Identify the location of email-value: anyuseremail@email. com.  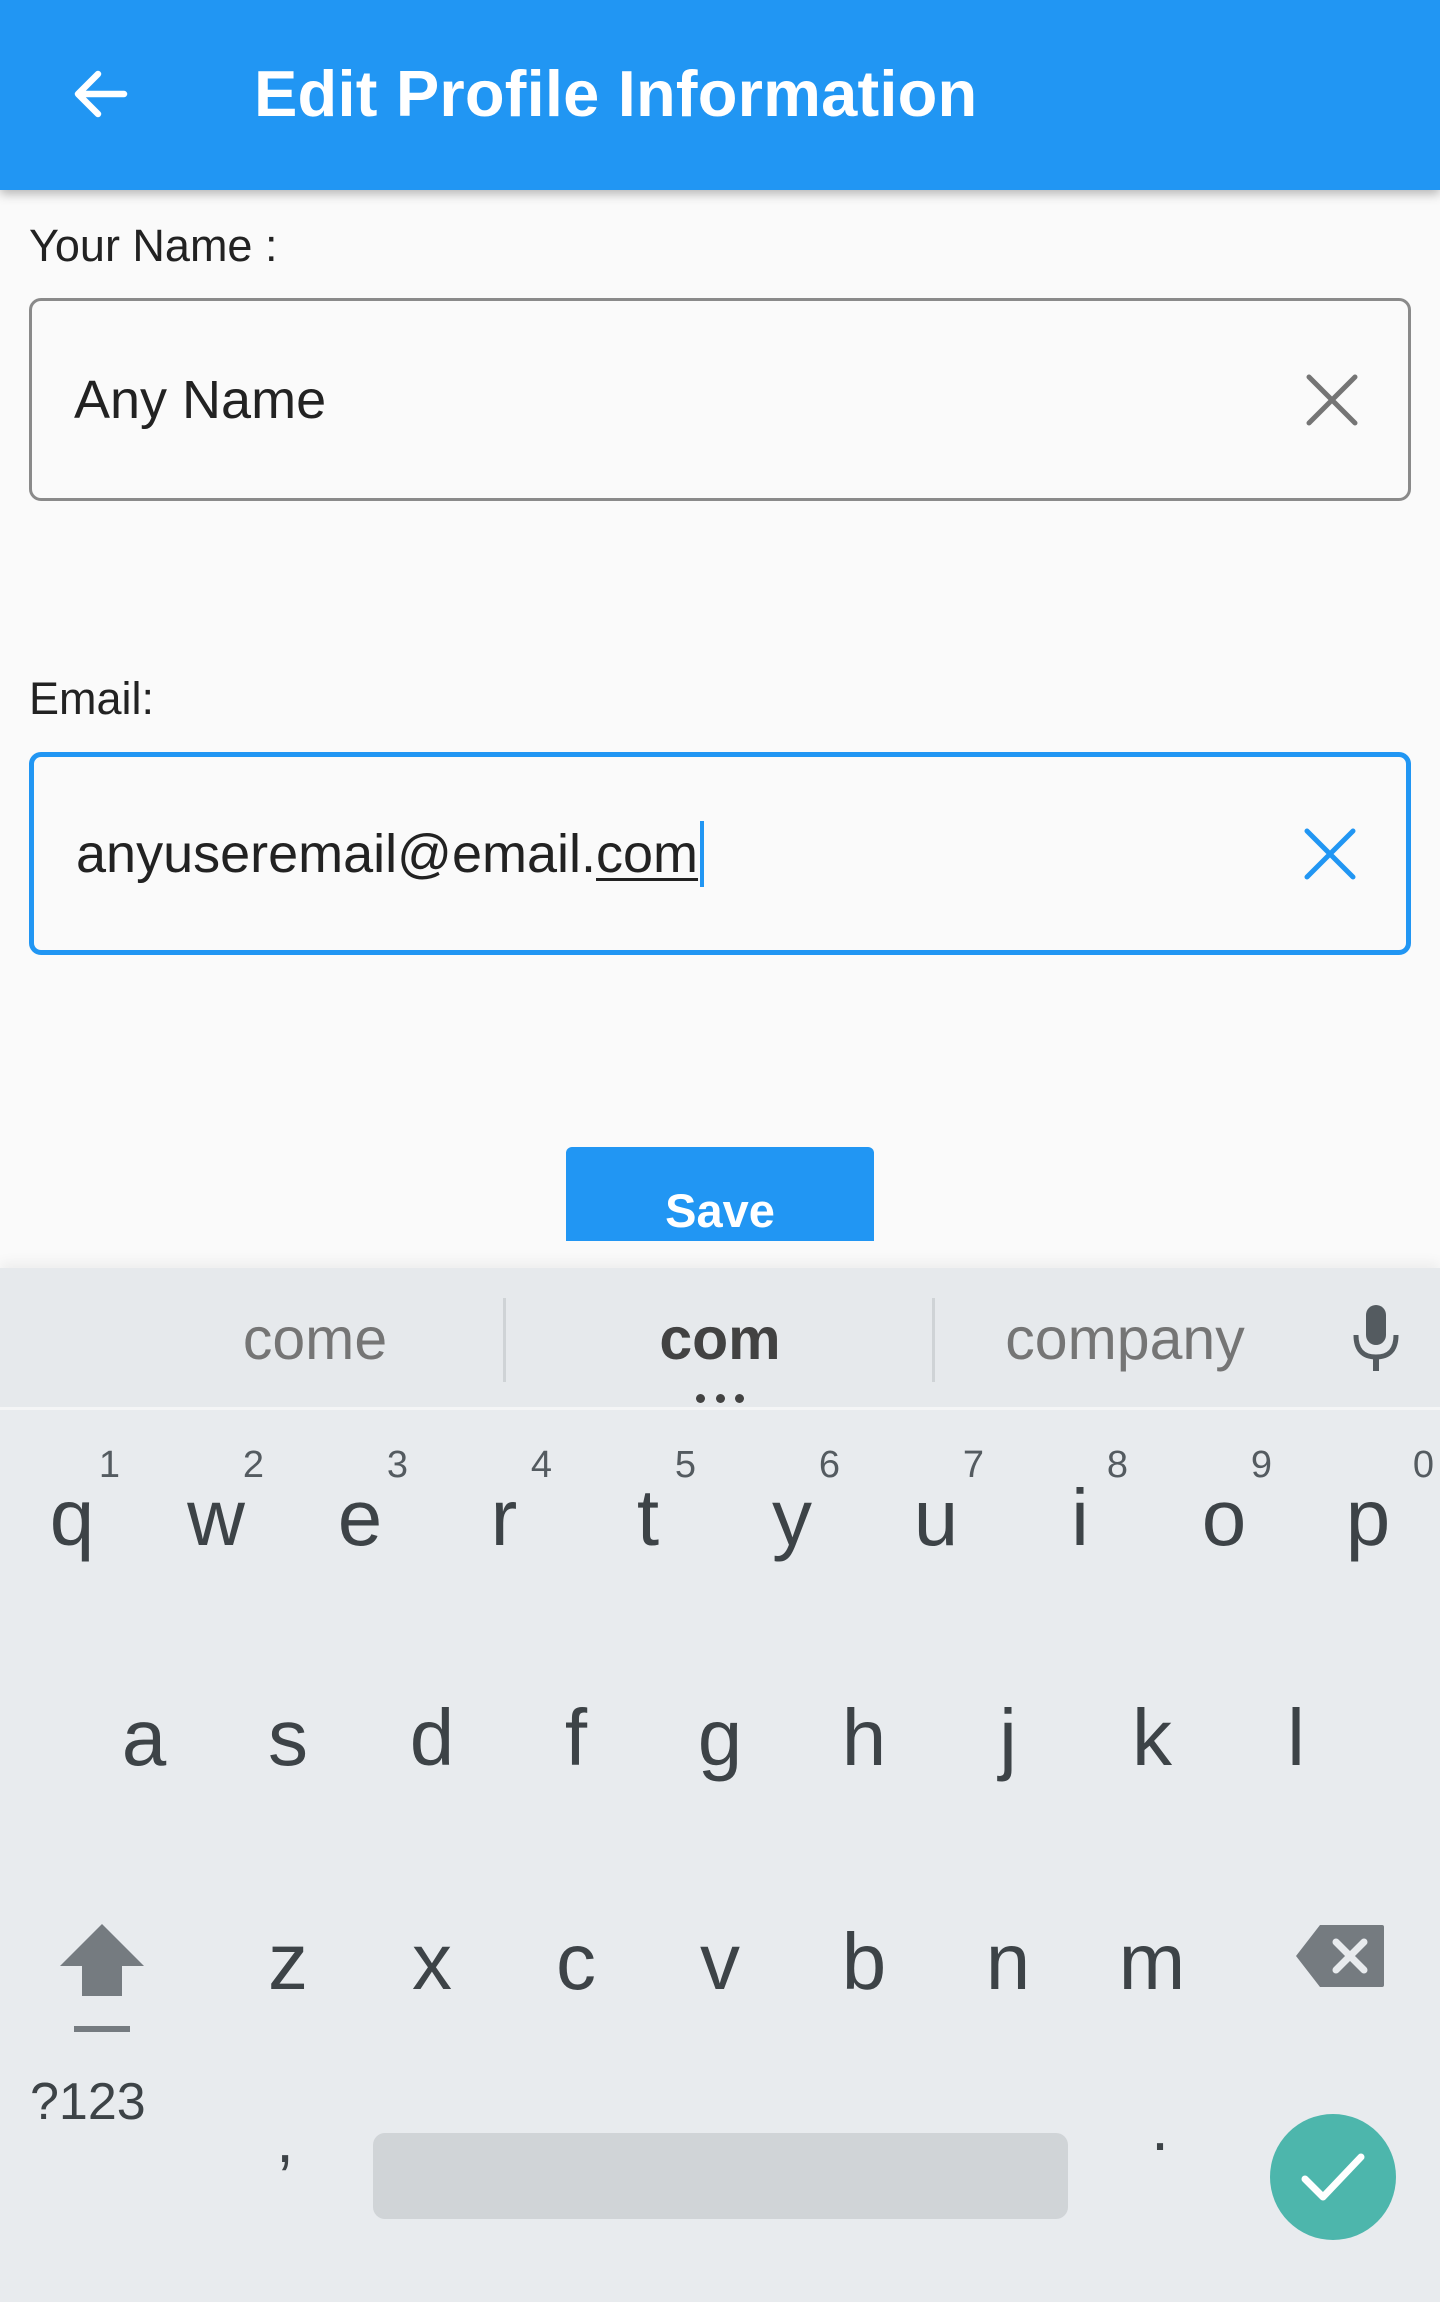
(390, 853).